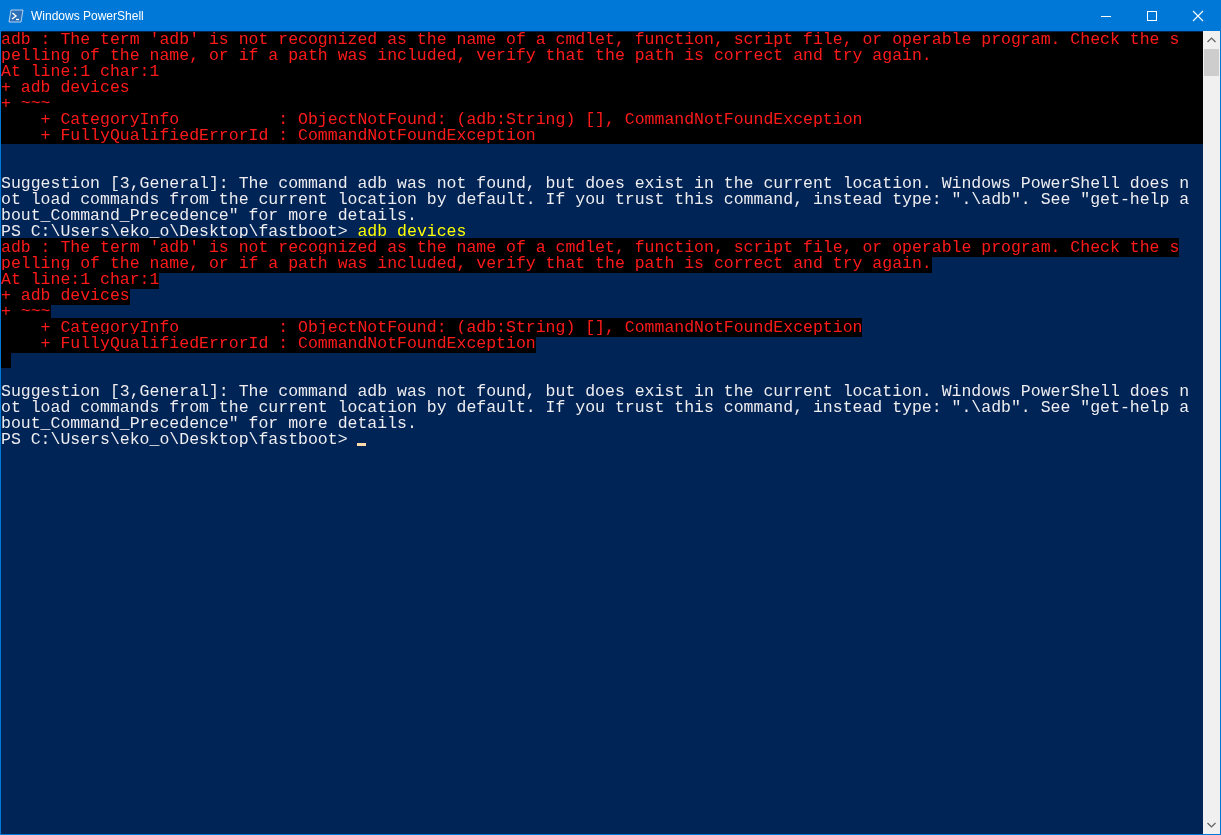  What do you see at coordinates (16, 15) in the screenshot?
I see `powershell-icon` at bounding box center [16, 15].